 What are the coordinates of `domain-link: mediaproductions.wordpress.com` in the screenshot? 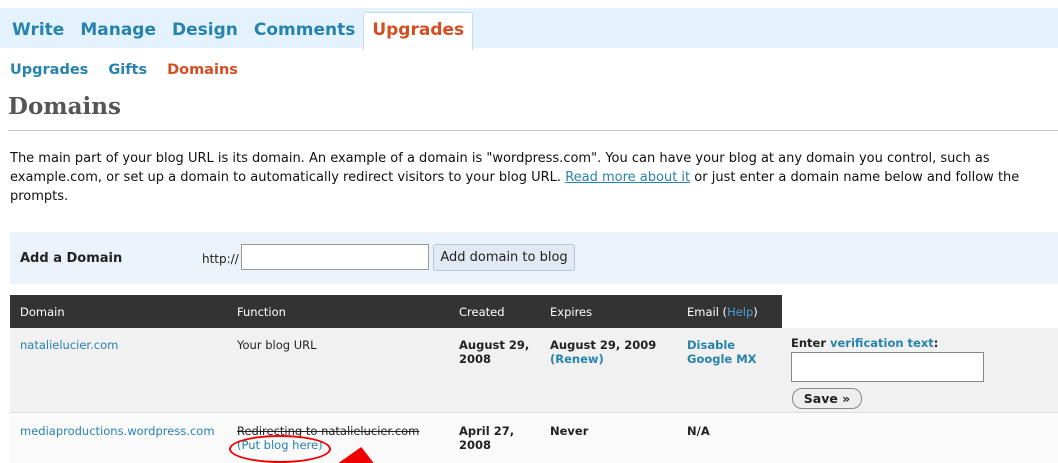 It's located at (117, 431).